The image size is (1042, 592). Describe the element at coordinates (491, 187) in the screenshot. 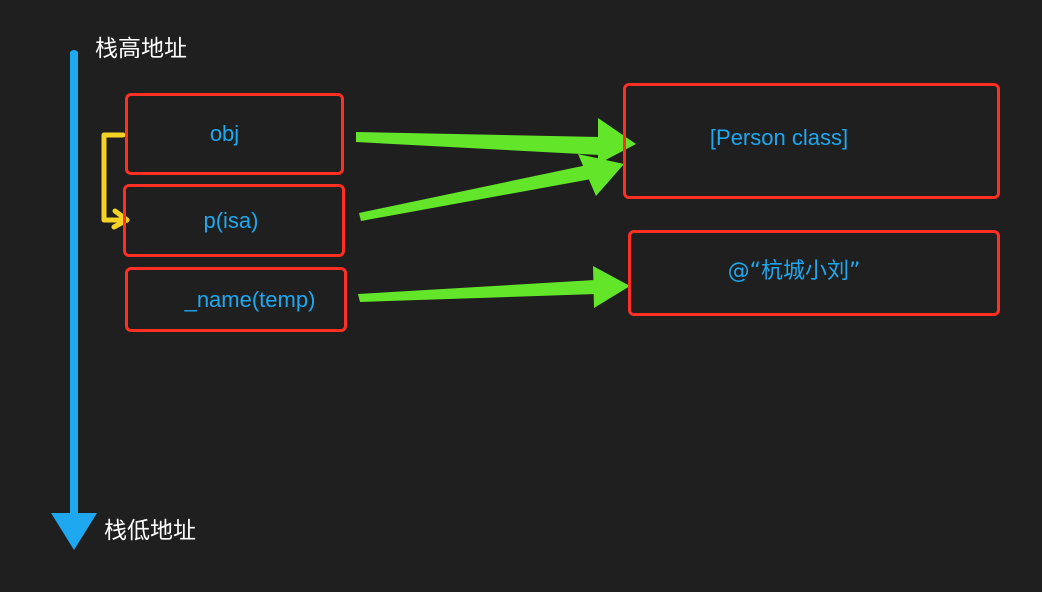

I see `pointer-arrow-isa-to-class` at that location.